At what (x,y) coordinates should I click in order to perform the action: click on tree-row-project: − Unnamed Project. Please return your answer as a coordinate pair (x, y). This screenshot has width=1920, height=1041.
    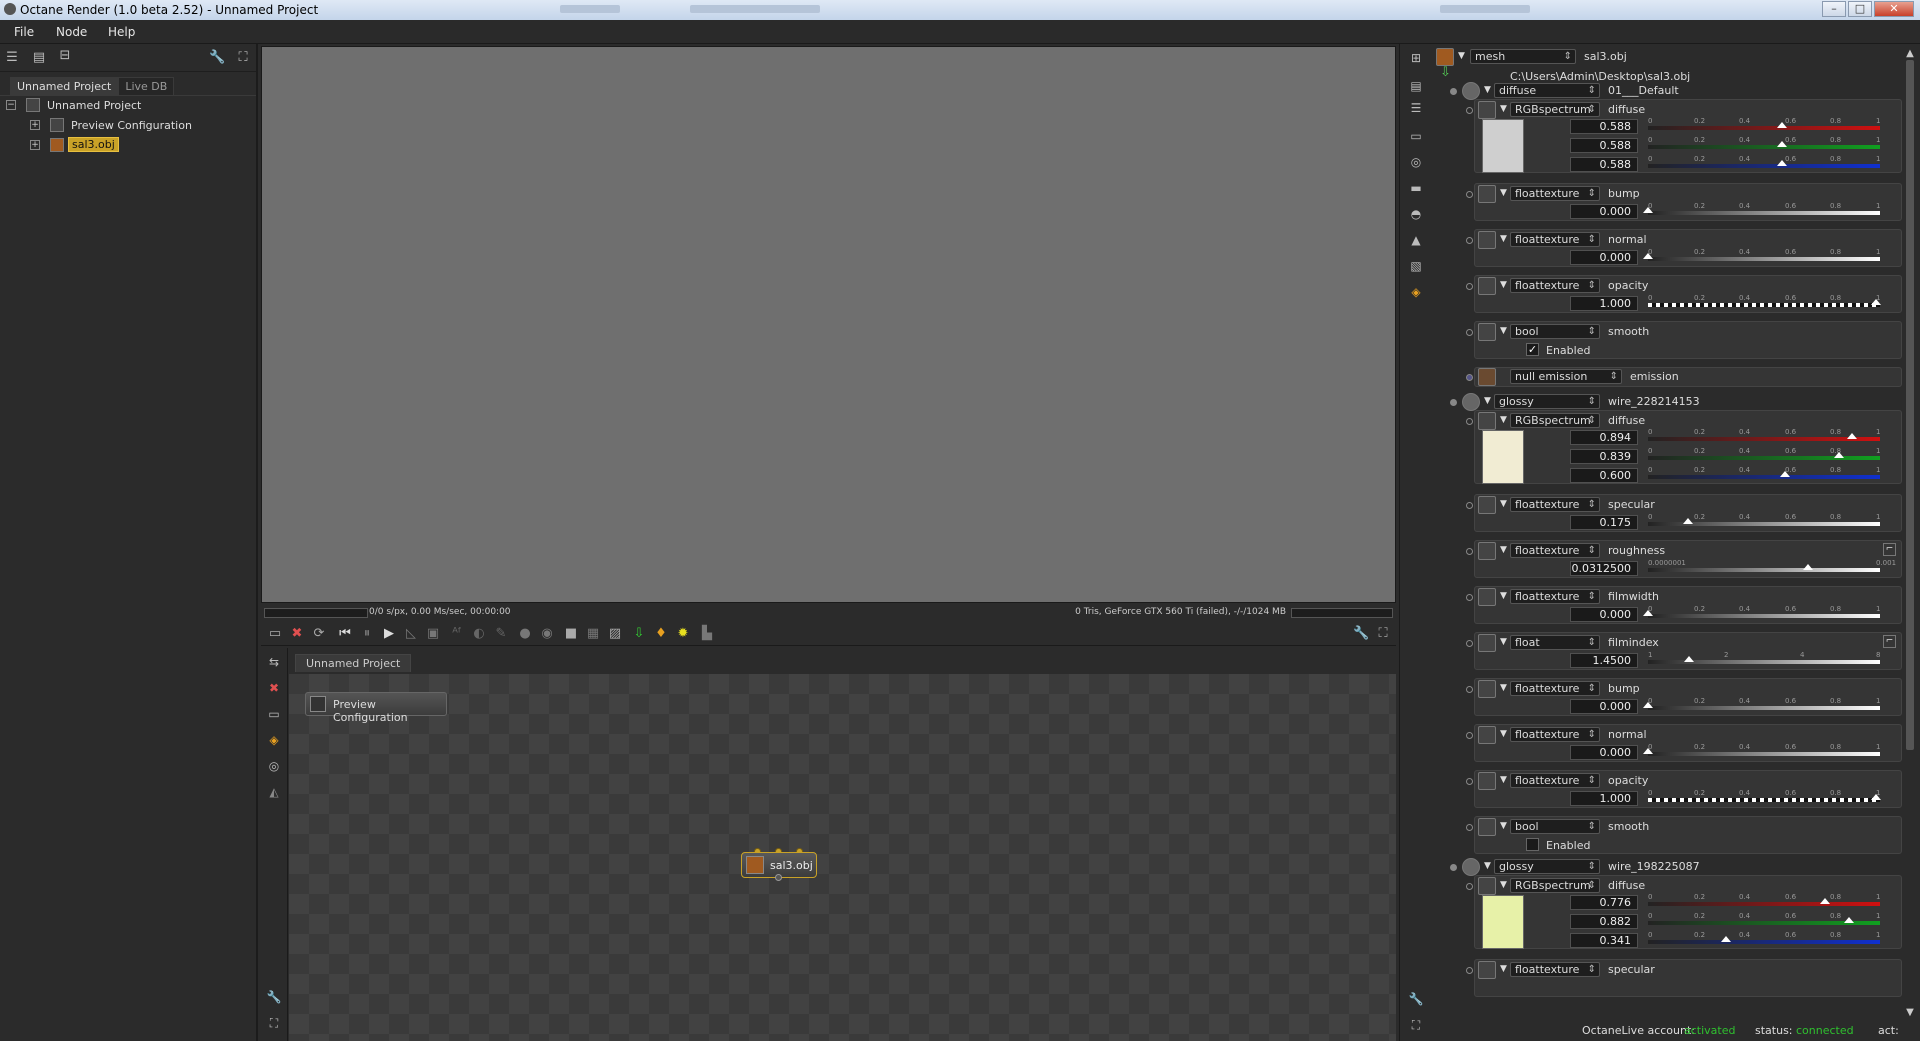
    Looking at the image, I should click on (128, 106).